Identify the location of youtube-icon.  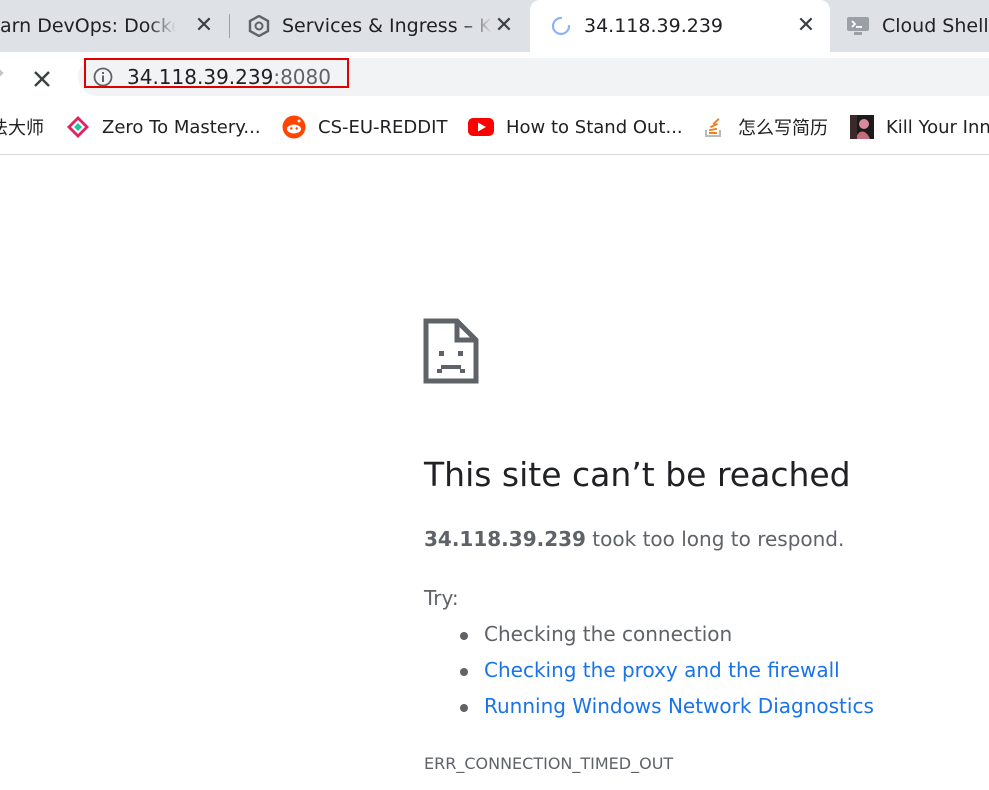
(481, 127).